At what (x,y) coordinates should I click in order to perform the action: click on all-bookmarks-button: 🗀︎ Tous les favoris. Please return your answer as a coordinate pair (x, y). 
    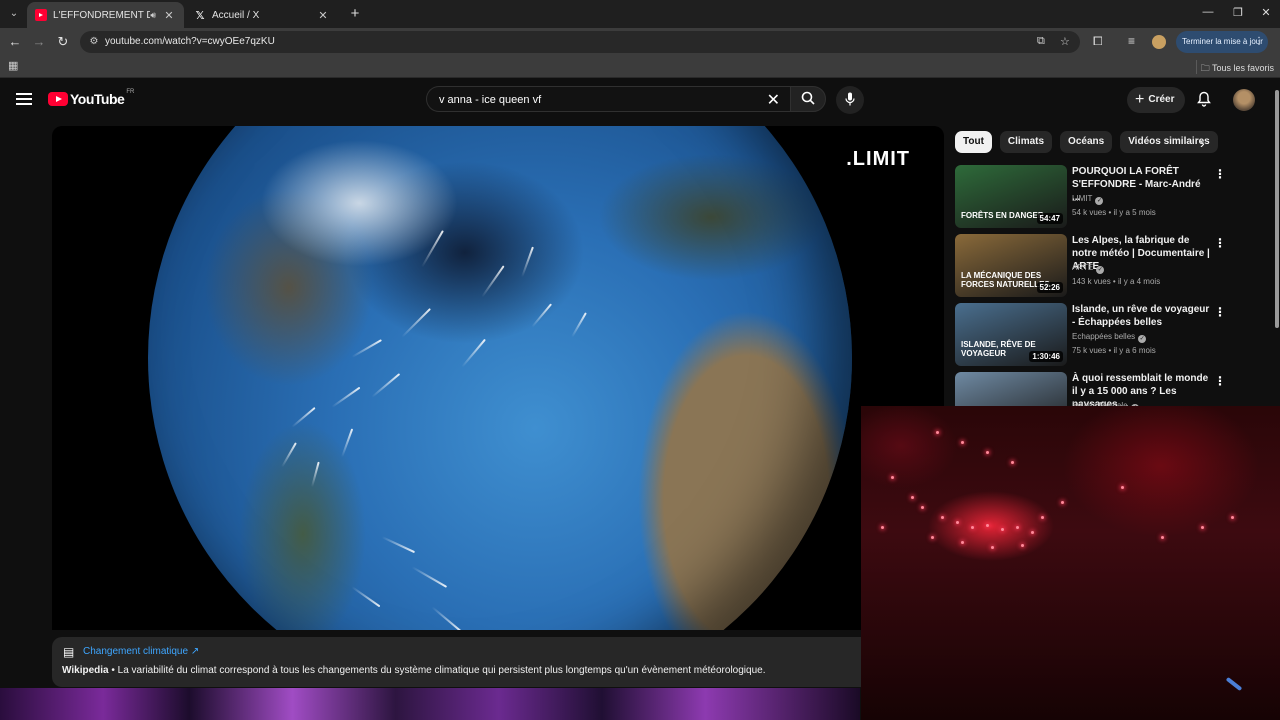
    Looking at the image, I should click on (1237, 69).